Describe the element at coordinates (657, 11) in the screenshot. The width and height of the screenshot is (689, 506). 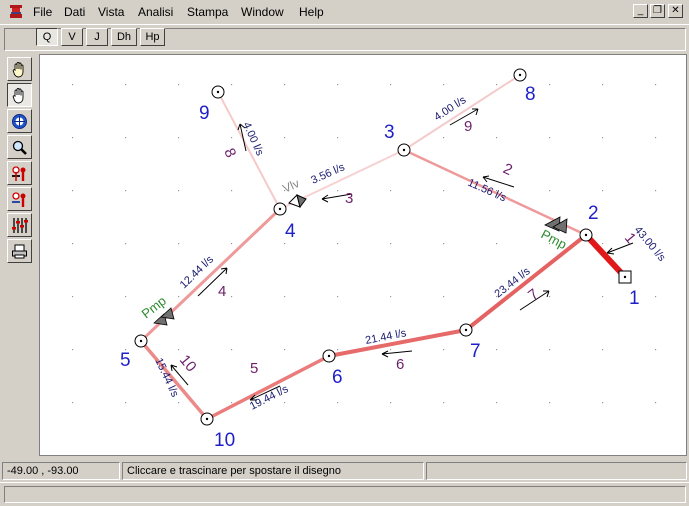
I see `restore-button: ❐` at that location.